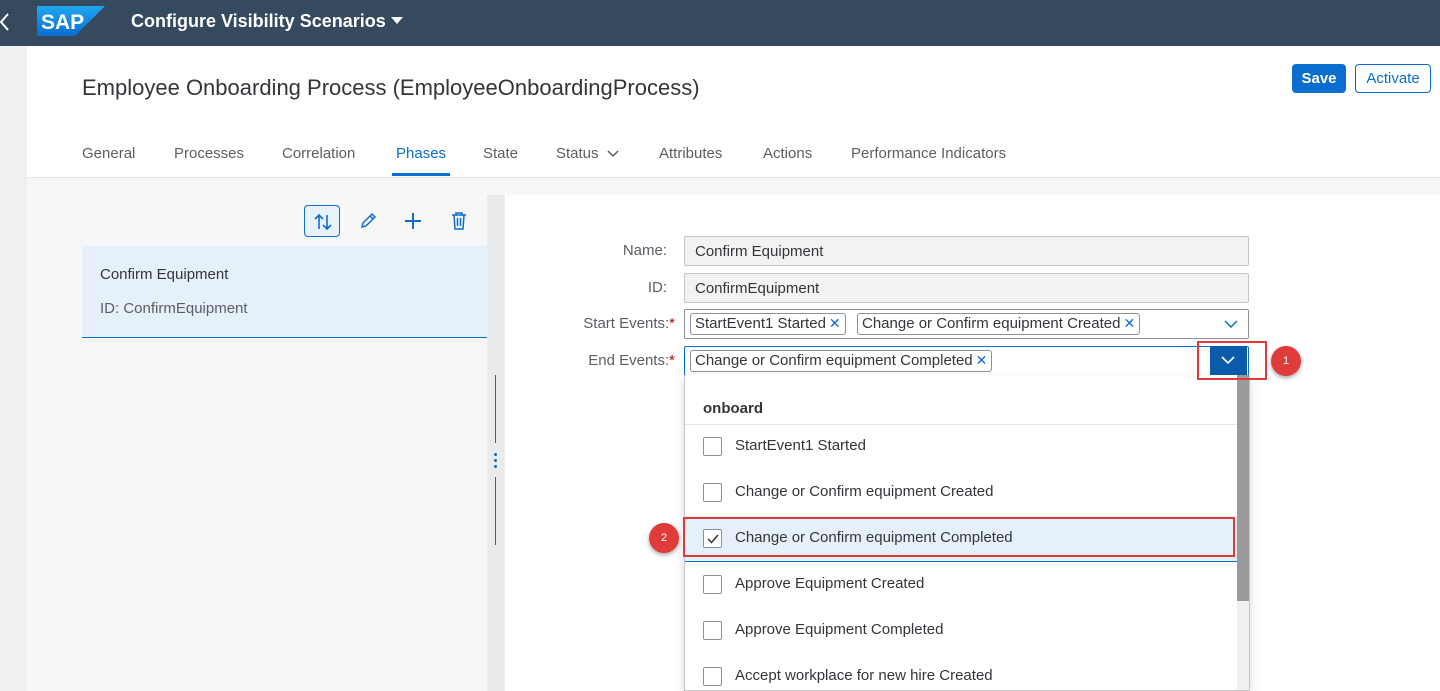 The width and height of the screenshot is (1440, 691). What do you see at coordinates (318, 159) in the screenshot?
I see `tab-correlation: Correlation` at bounding box center [318, 159].